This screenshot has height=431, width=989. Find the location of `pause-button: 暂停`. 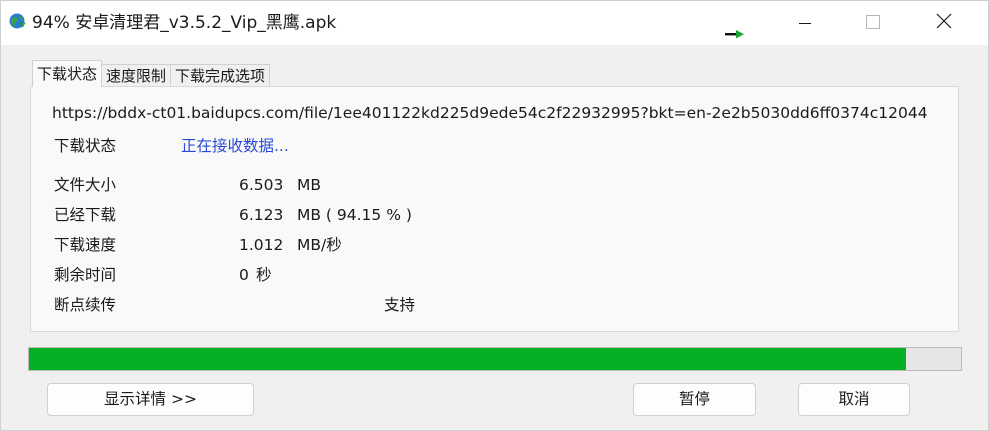

pause-button: 暂停 is located at coordinates (694, 399).